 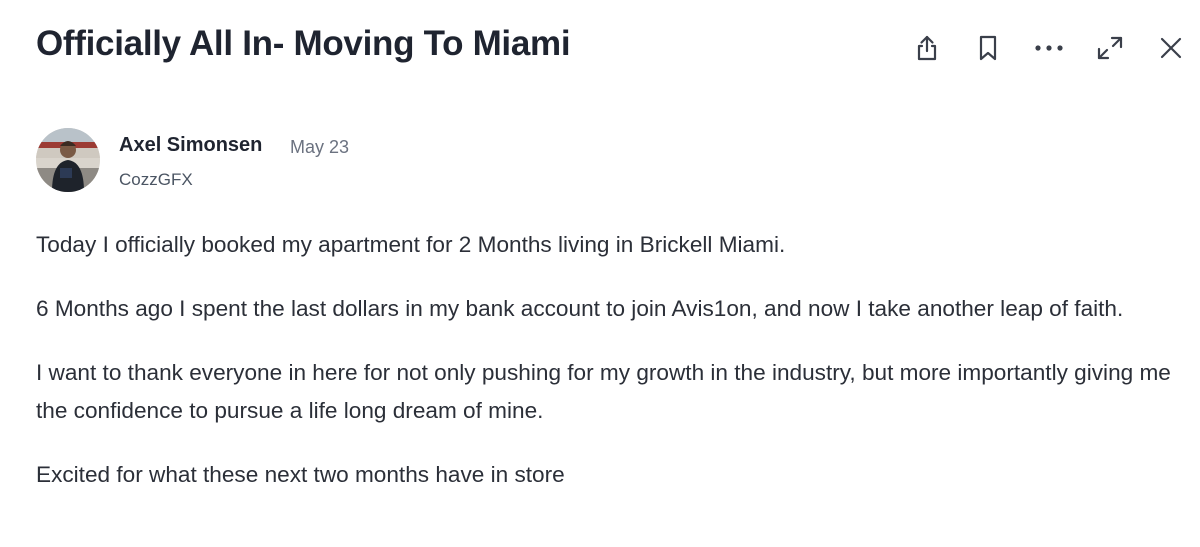 I want to click on bookmark-icon, so click(x=988, y=48).